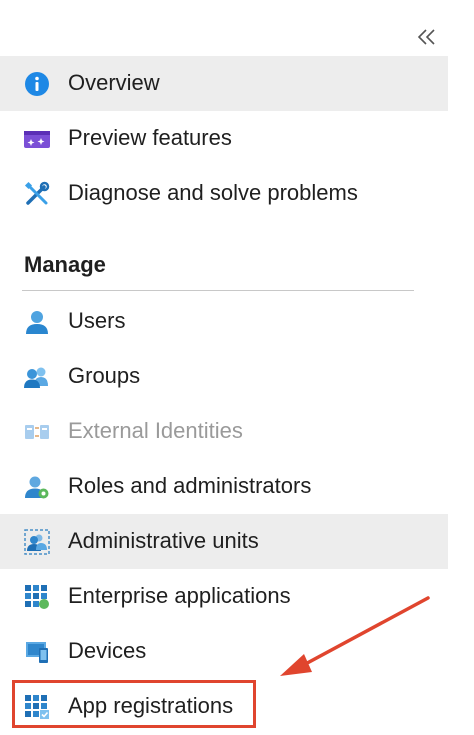 This screenshot has width=474, height=735. Describe the element at coordinates (37, 652) in the screenshot. I see `devices-icon` at that location.